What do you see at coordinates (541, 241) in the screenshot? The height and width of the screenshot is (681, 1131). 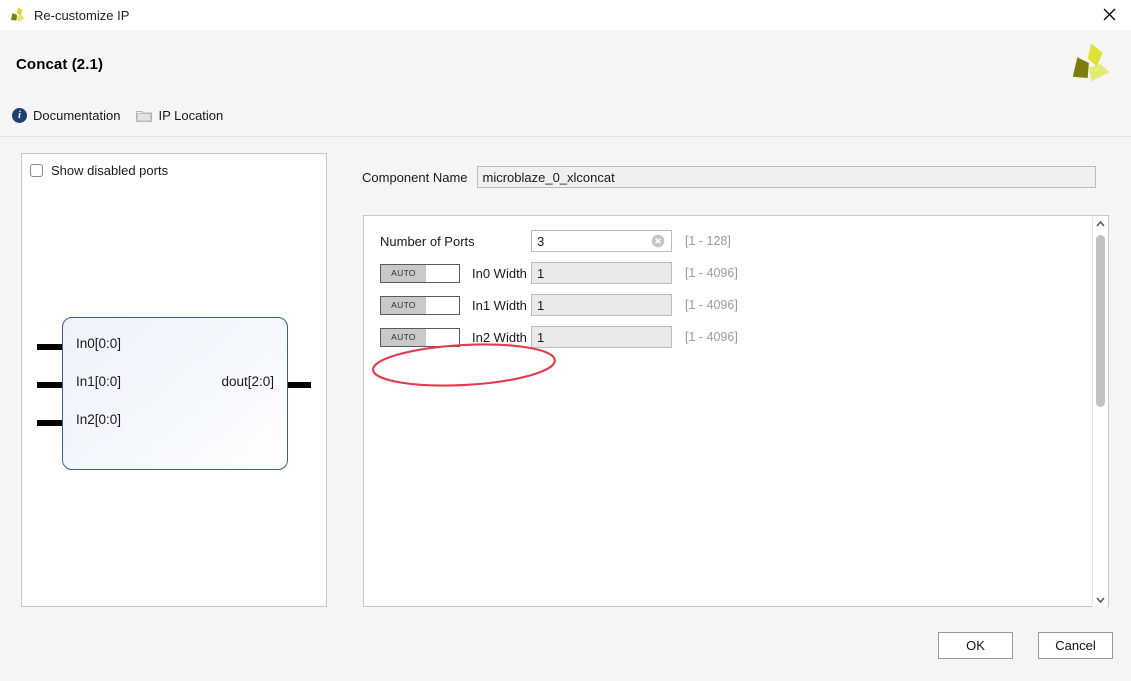 I see `number-of-ports-value: 3` at bounding box center [541, 241].